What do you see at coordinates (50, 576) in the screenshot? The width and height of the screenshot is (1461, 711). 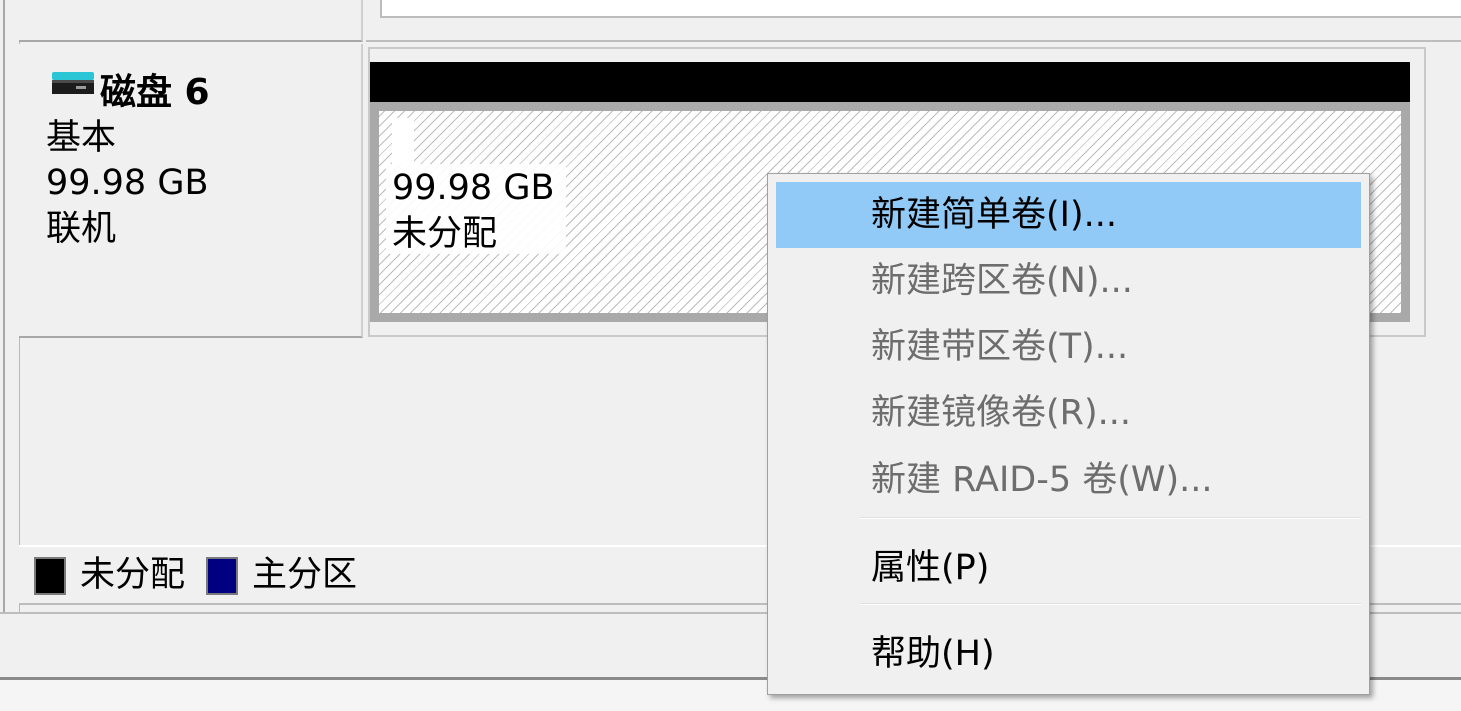 I see `legend-swatch-unallocated` at bounding box center [50, 576].